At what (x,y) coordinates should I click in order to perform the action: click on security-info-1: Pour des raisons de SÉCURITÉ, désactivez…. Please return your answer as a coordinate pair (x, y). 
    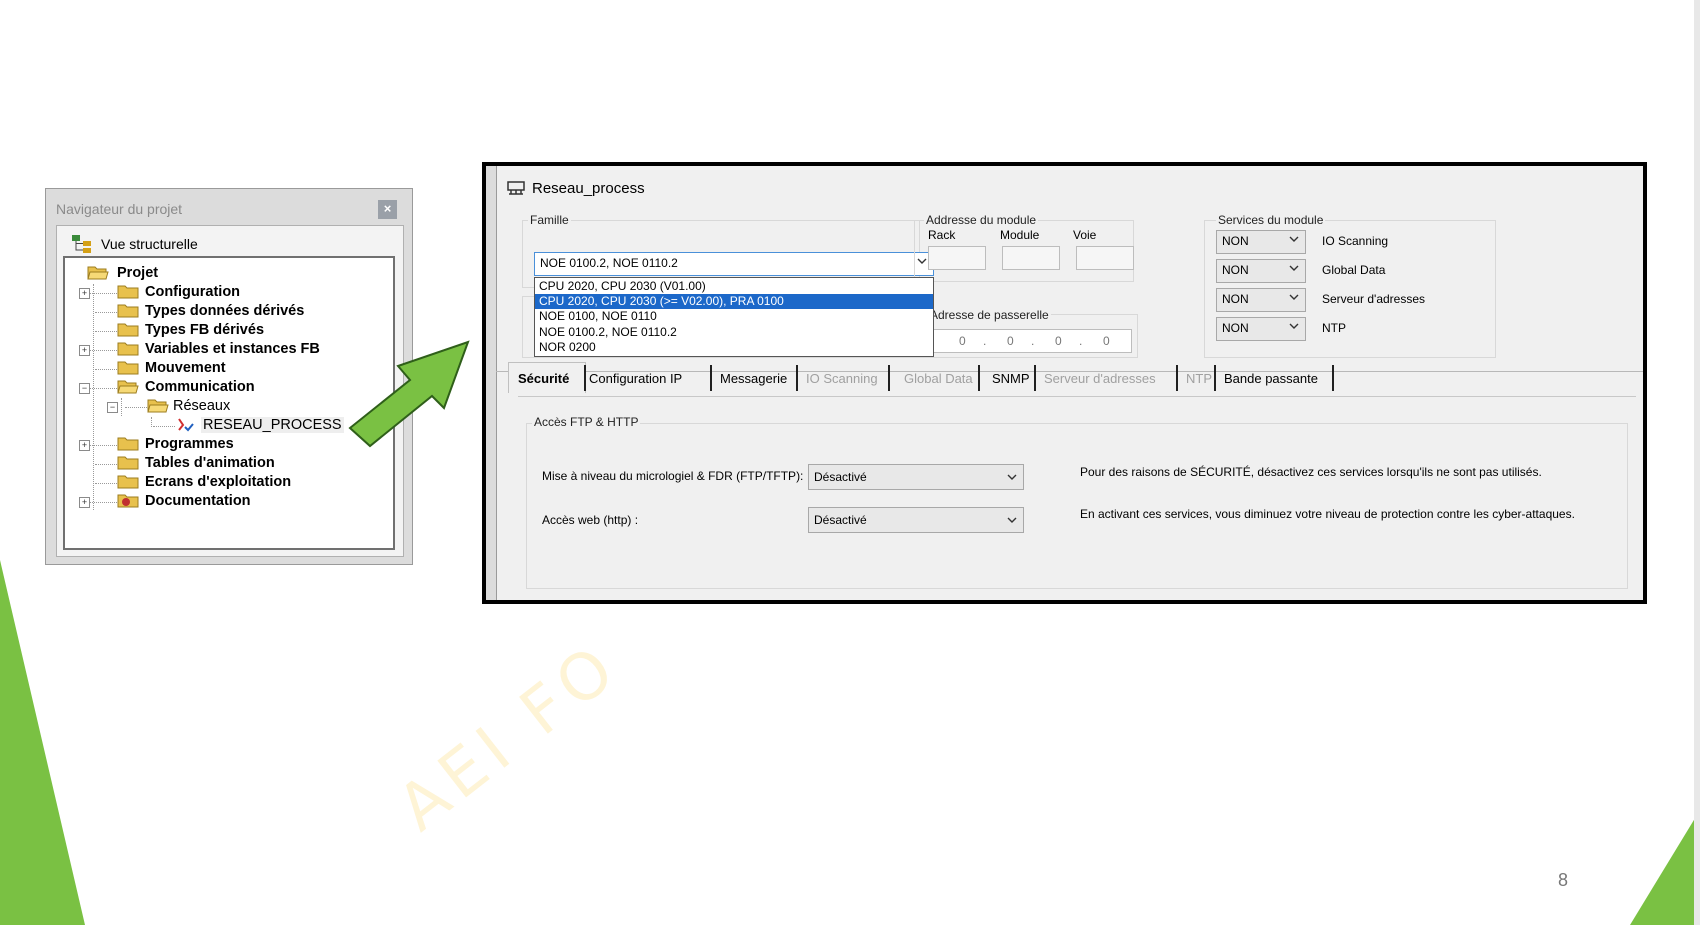
    Looking at the image, I should click on (1311, 472).